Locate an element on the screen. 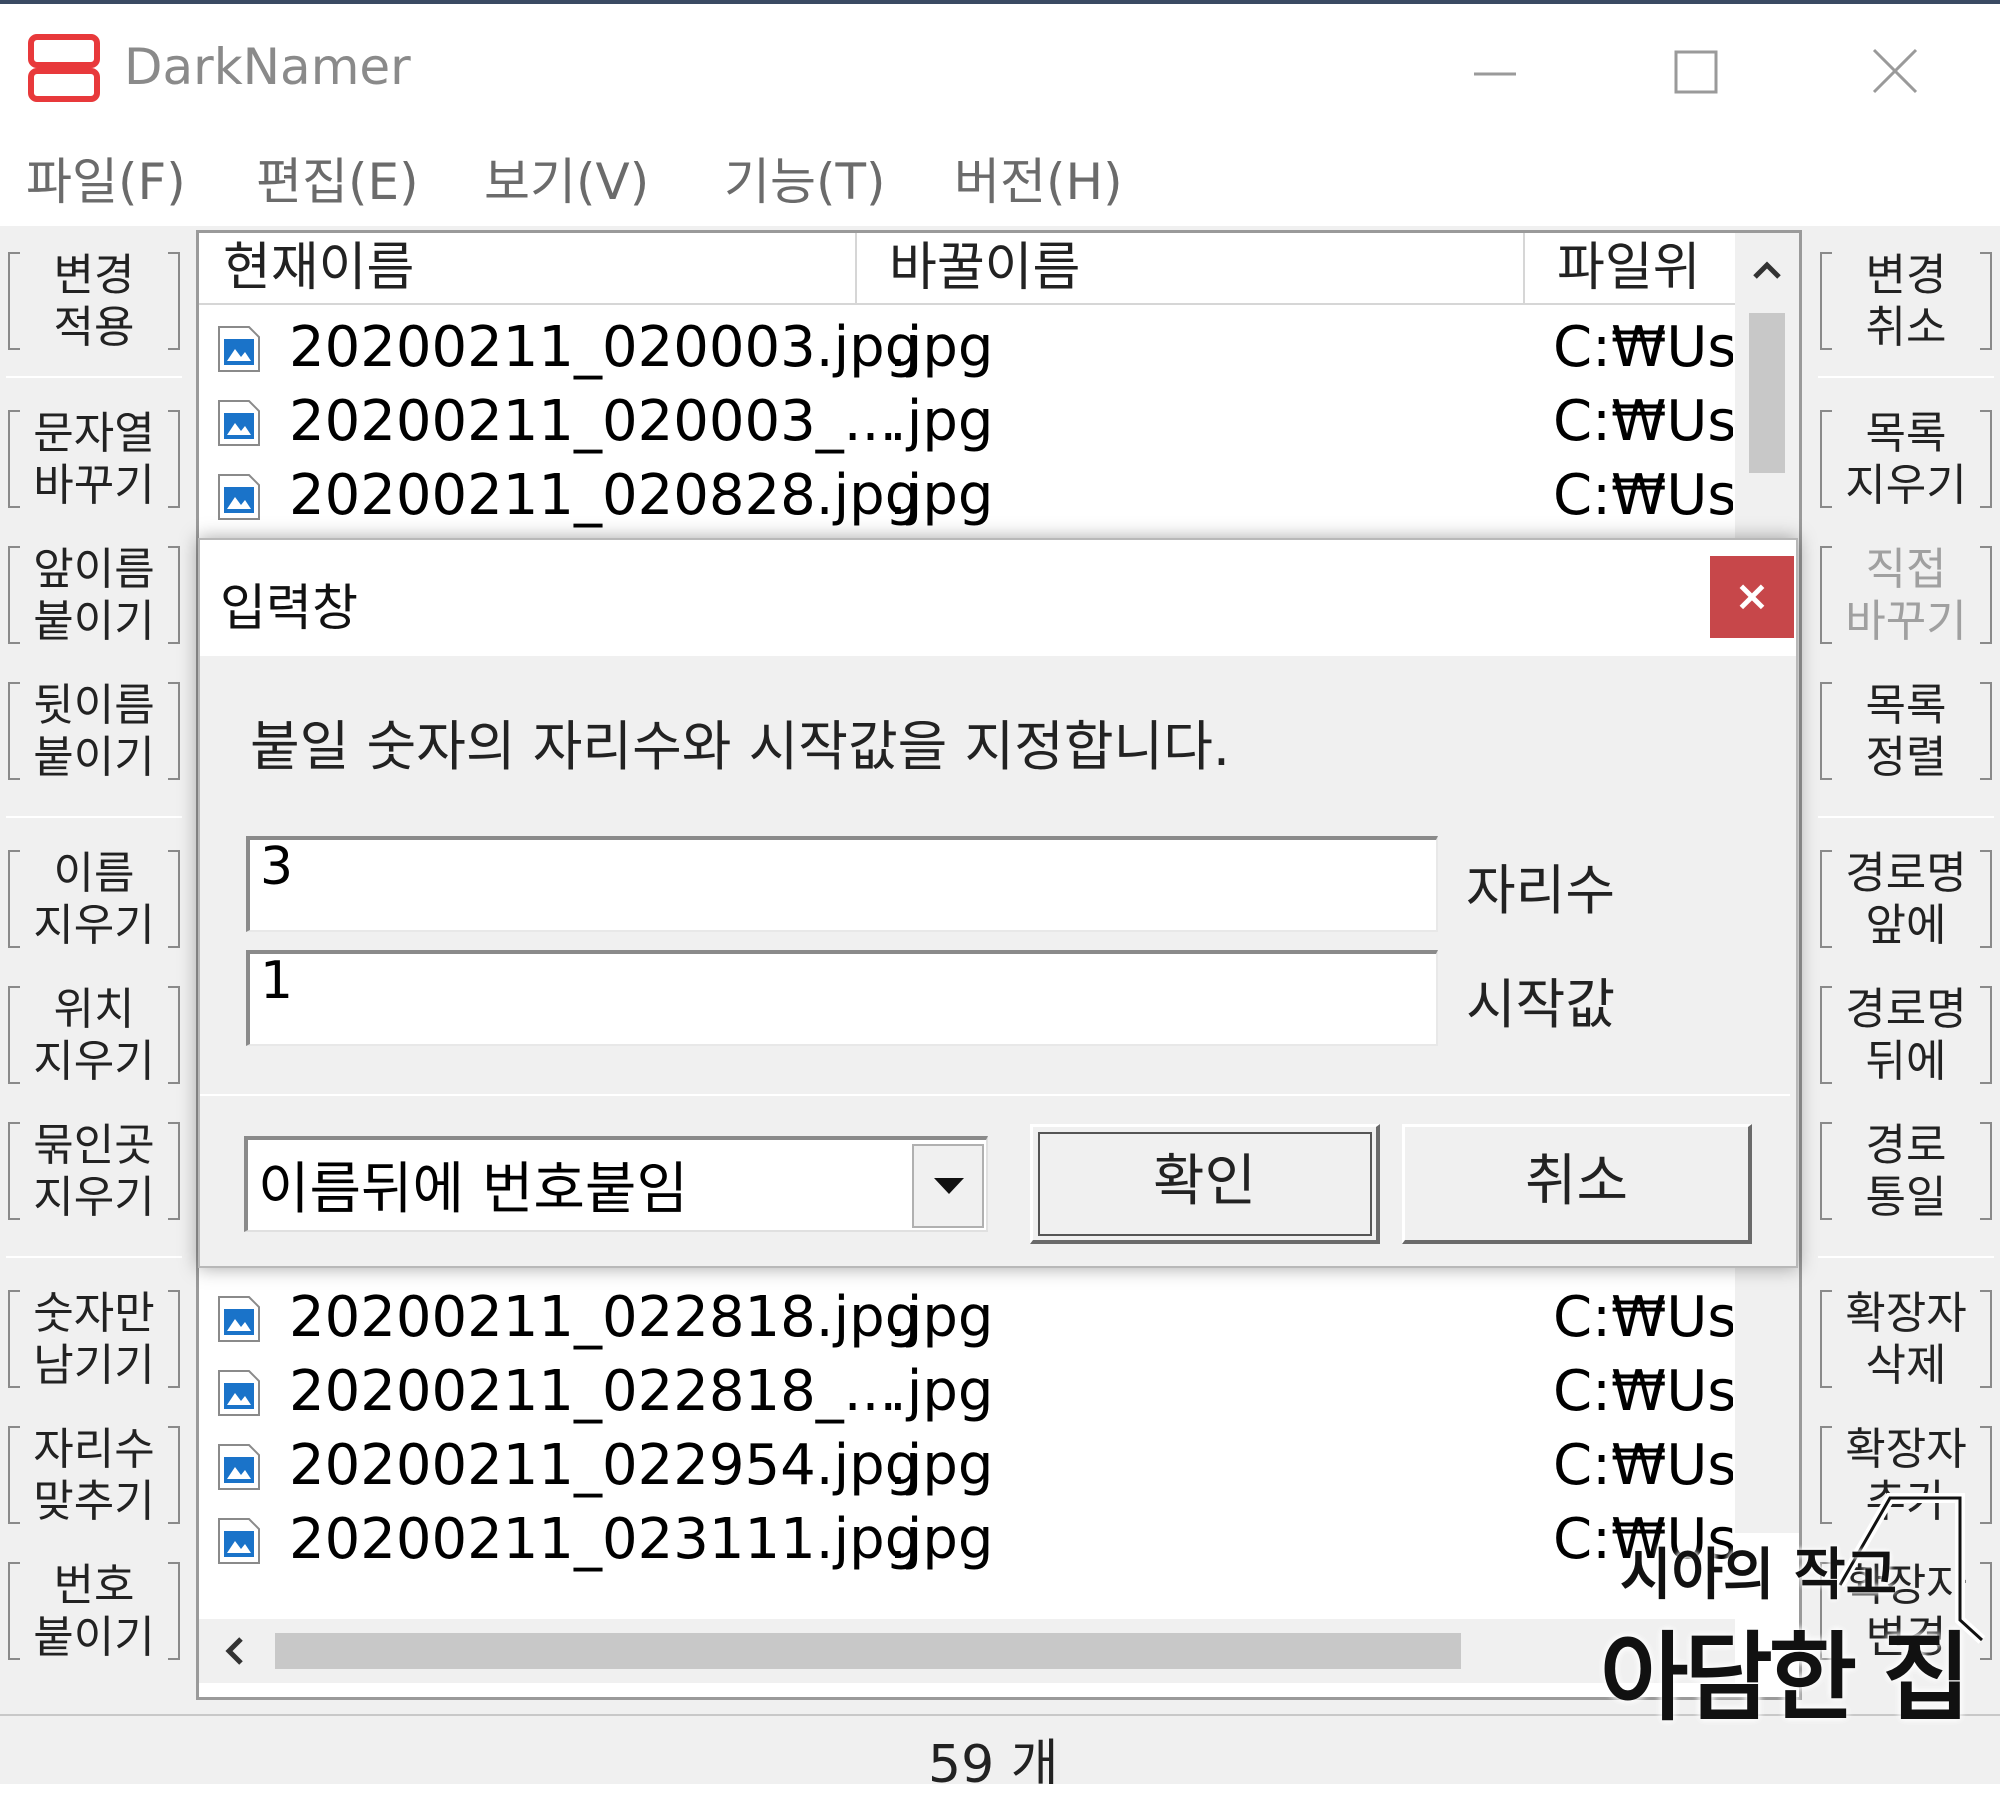 The width and height of the screenshot is (2000, 1805). table-row: 20200211_023111.jpg .jpg C:₩Us is located at coordinates (967, 1540).